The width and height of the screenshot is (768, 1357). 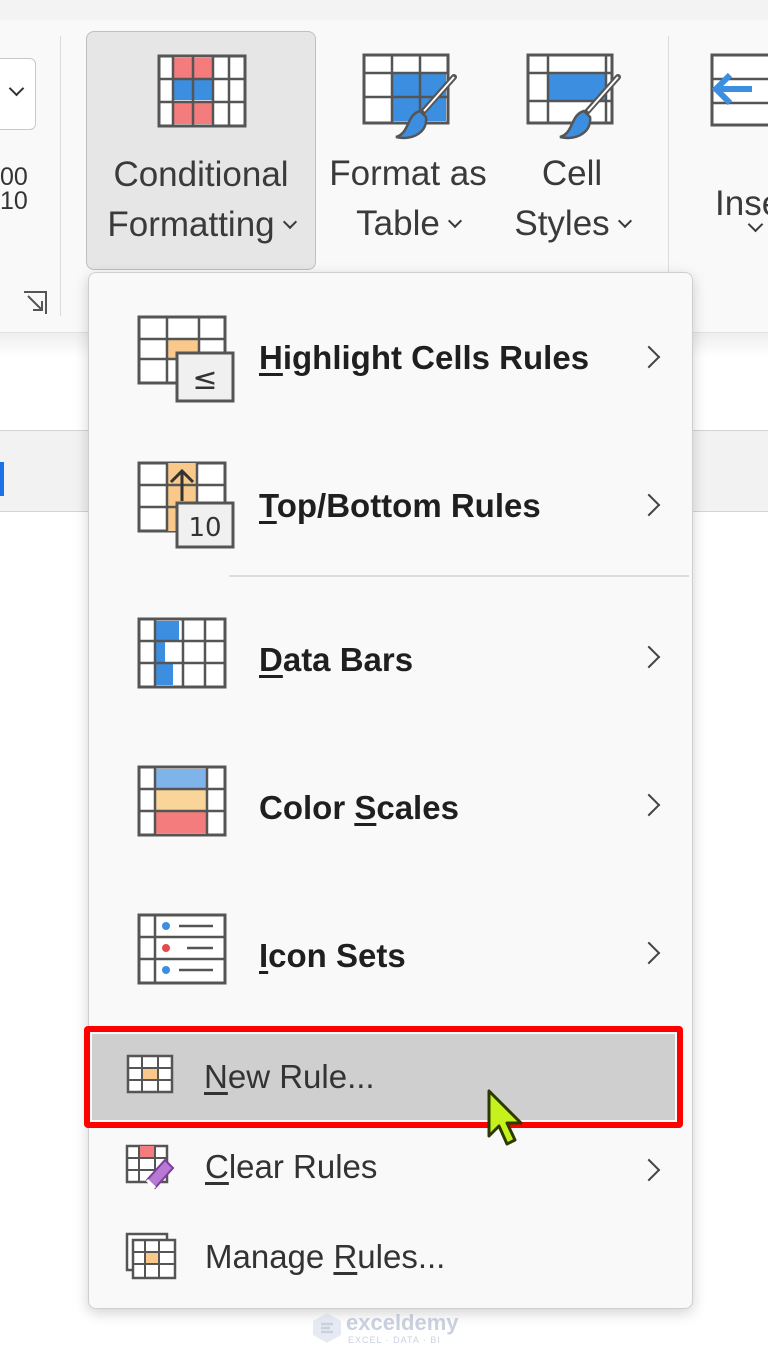 What do you see at coordinates (60, 176) in the screenshot?
I see `ribbon-separator` at bounding box center [60, 176].